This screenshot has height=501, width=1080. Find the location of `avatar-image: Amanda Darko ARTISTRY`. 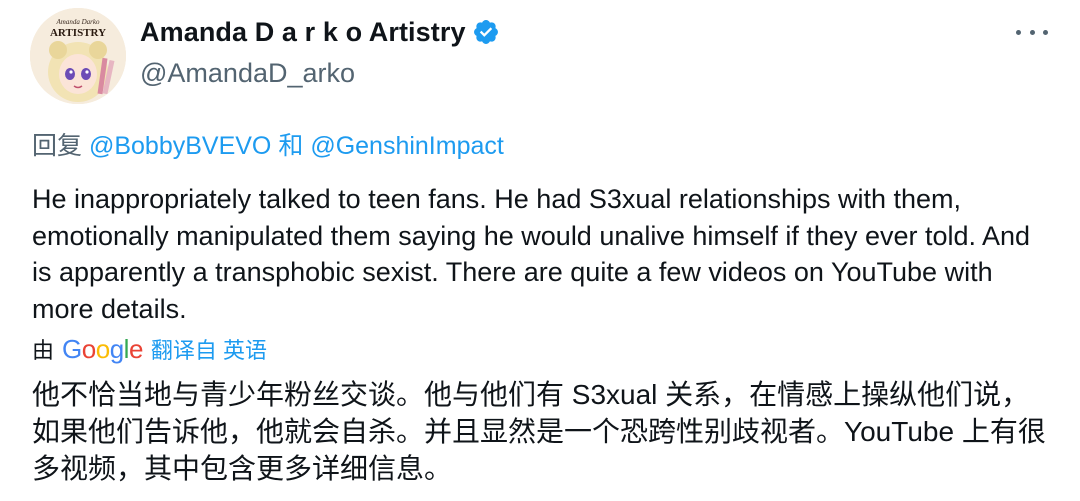

avatar-image: Amanda Darko ARTISTRY is located at coordinates (78, 56).